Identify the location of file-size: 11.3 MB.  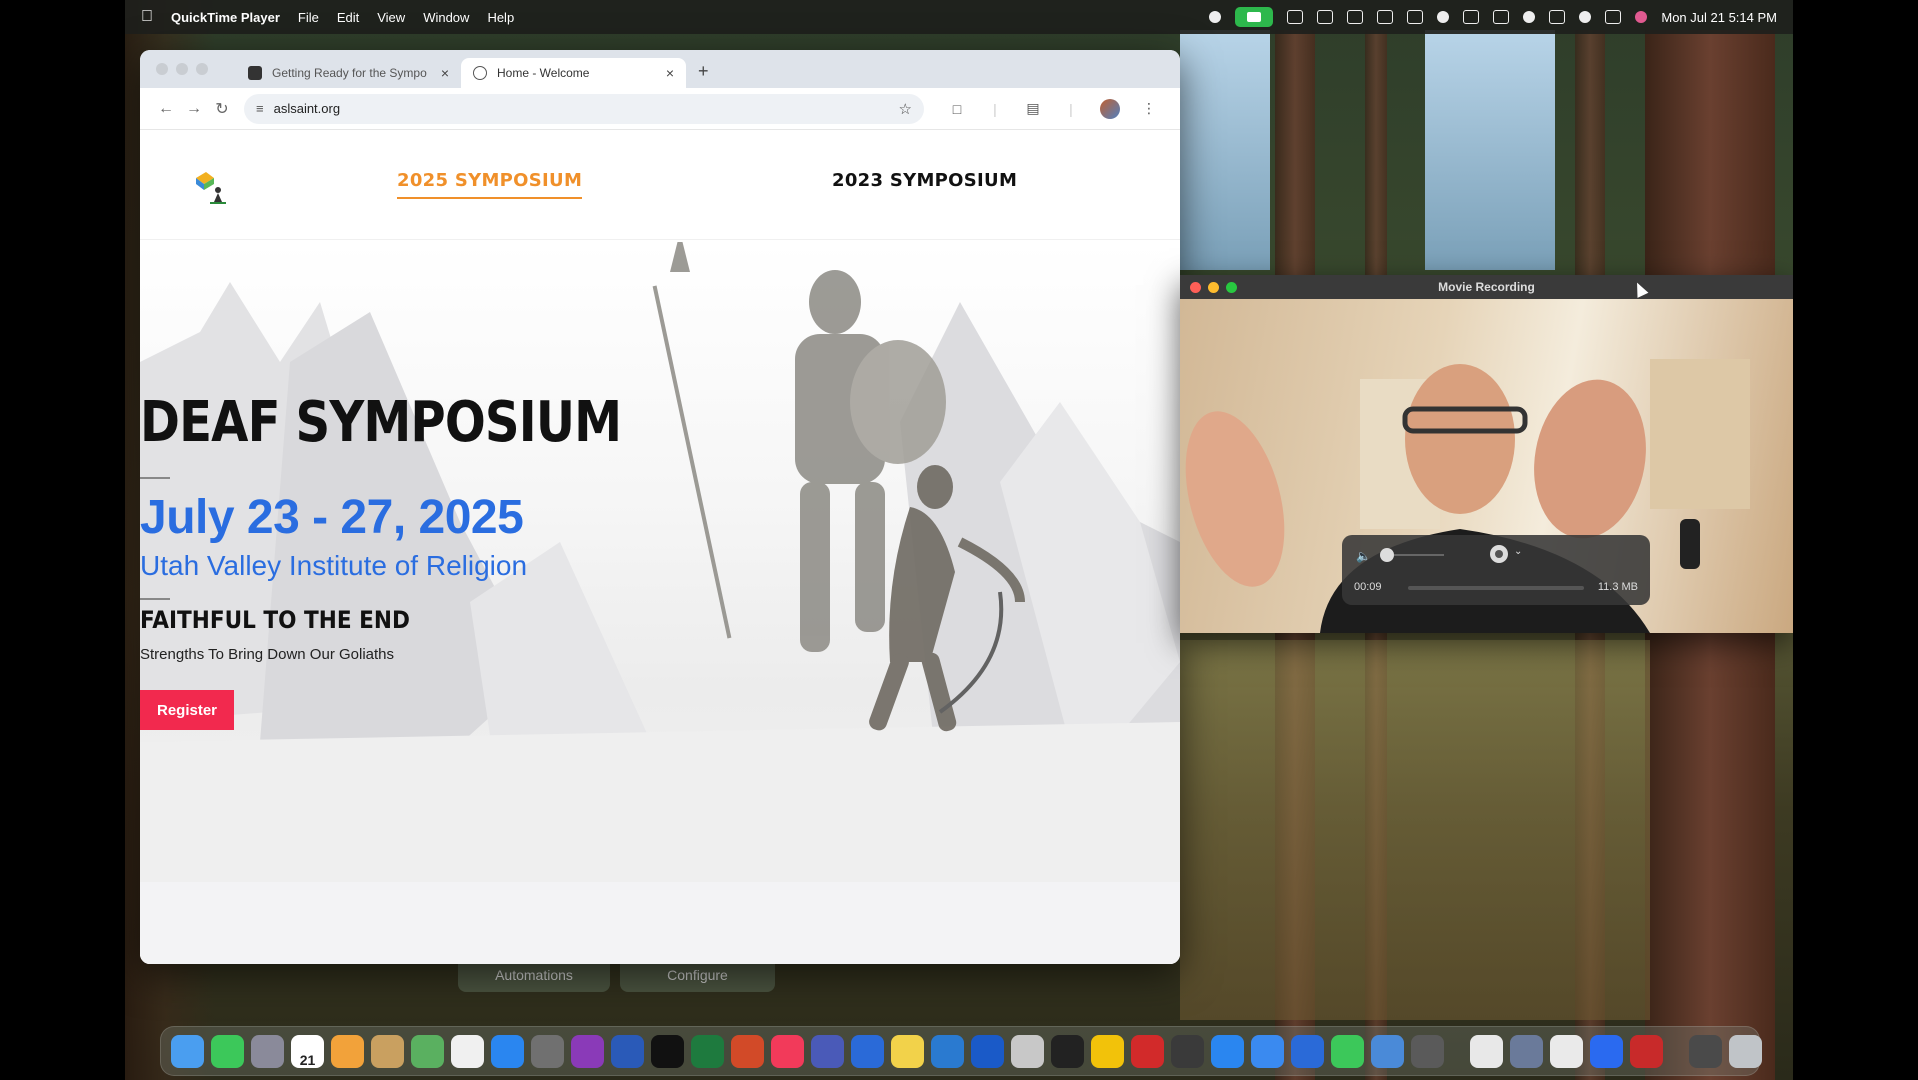
(1617, 587).